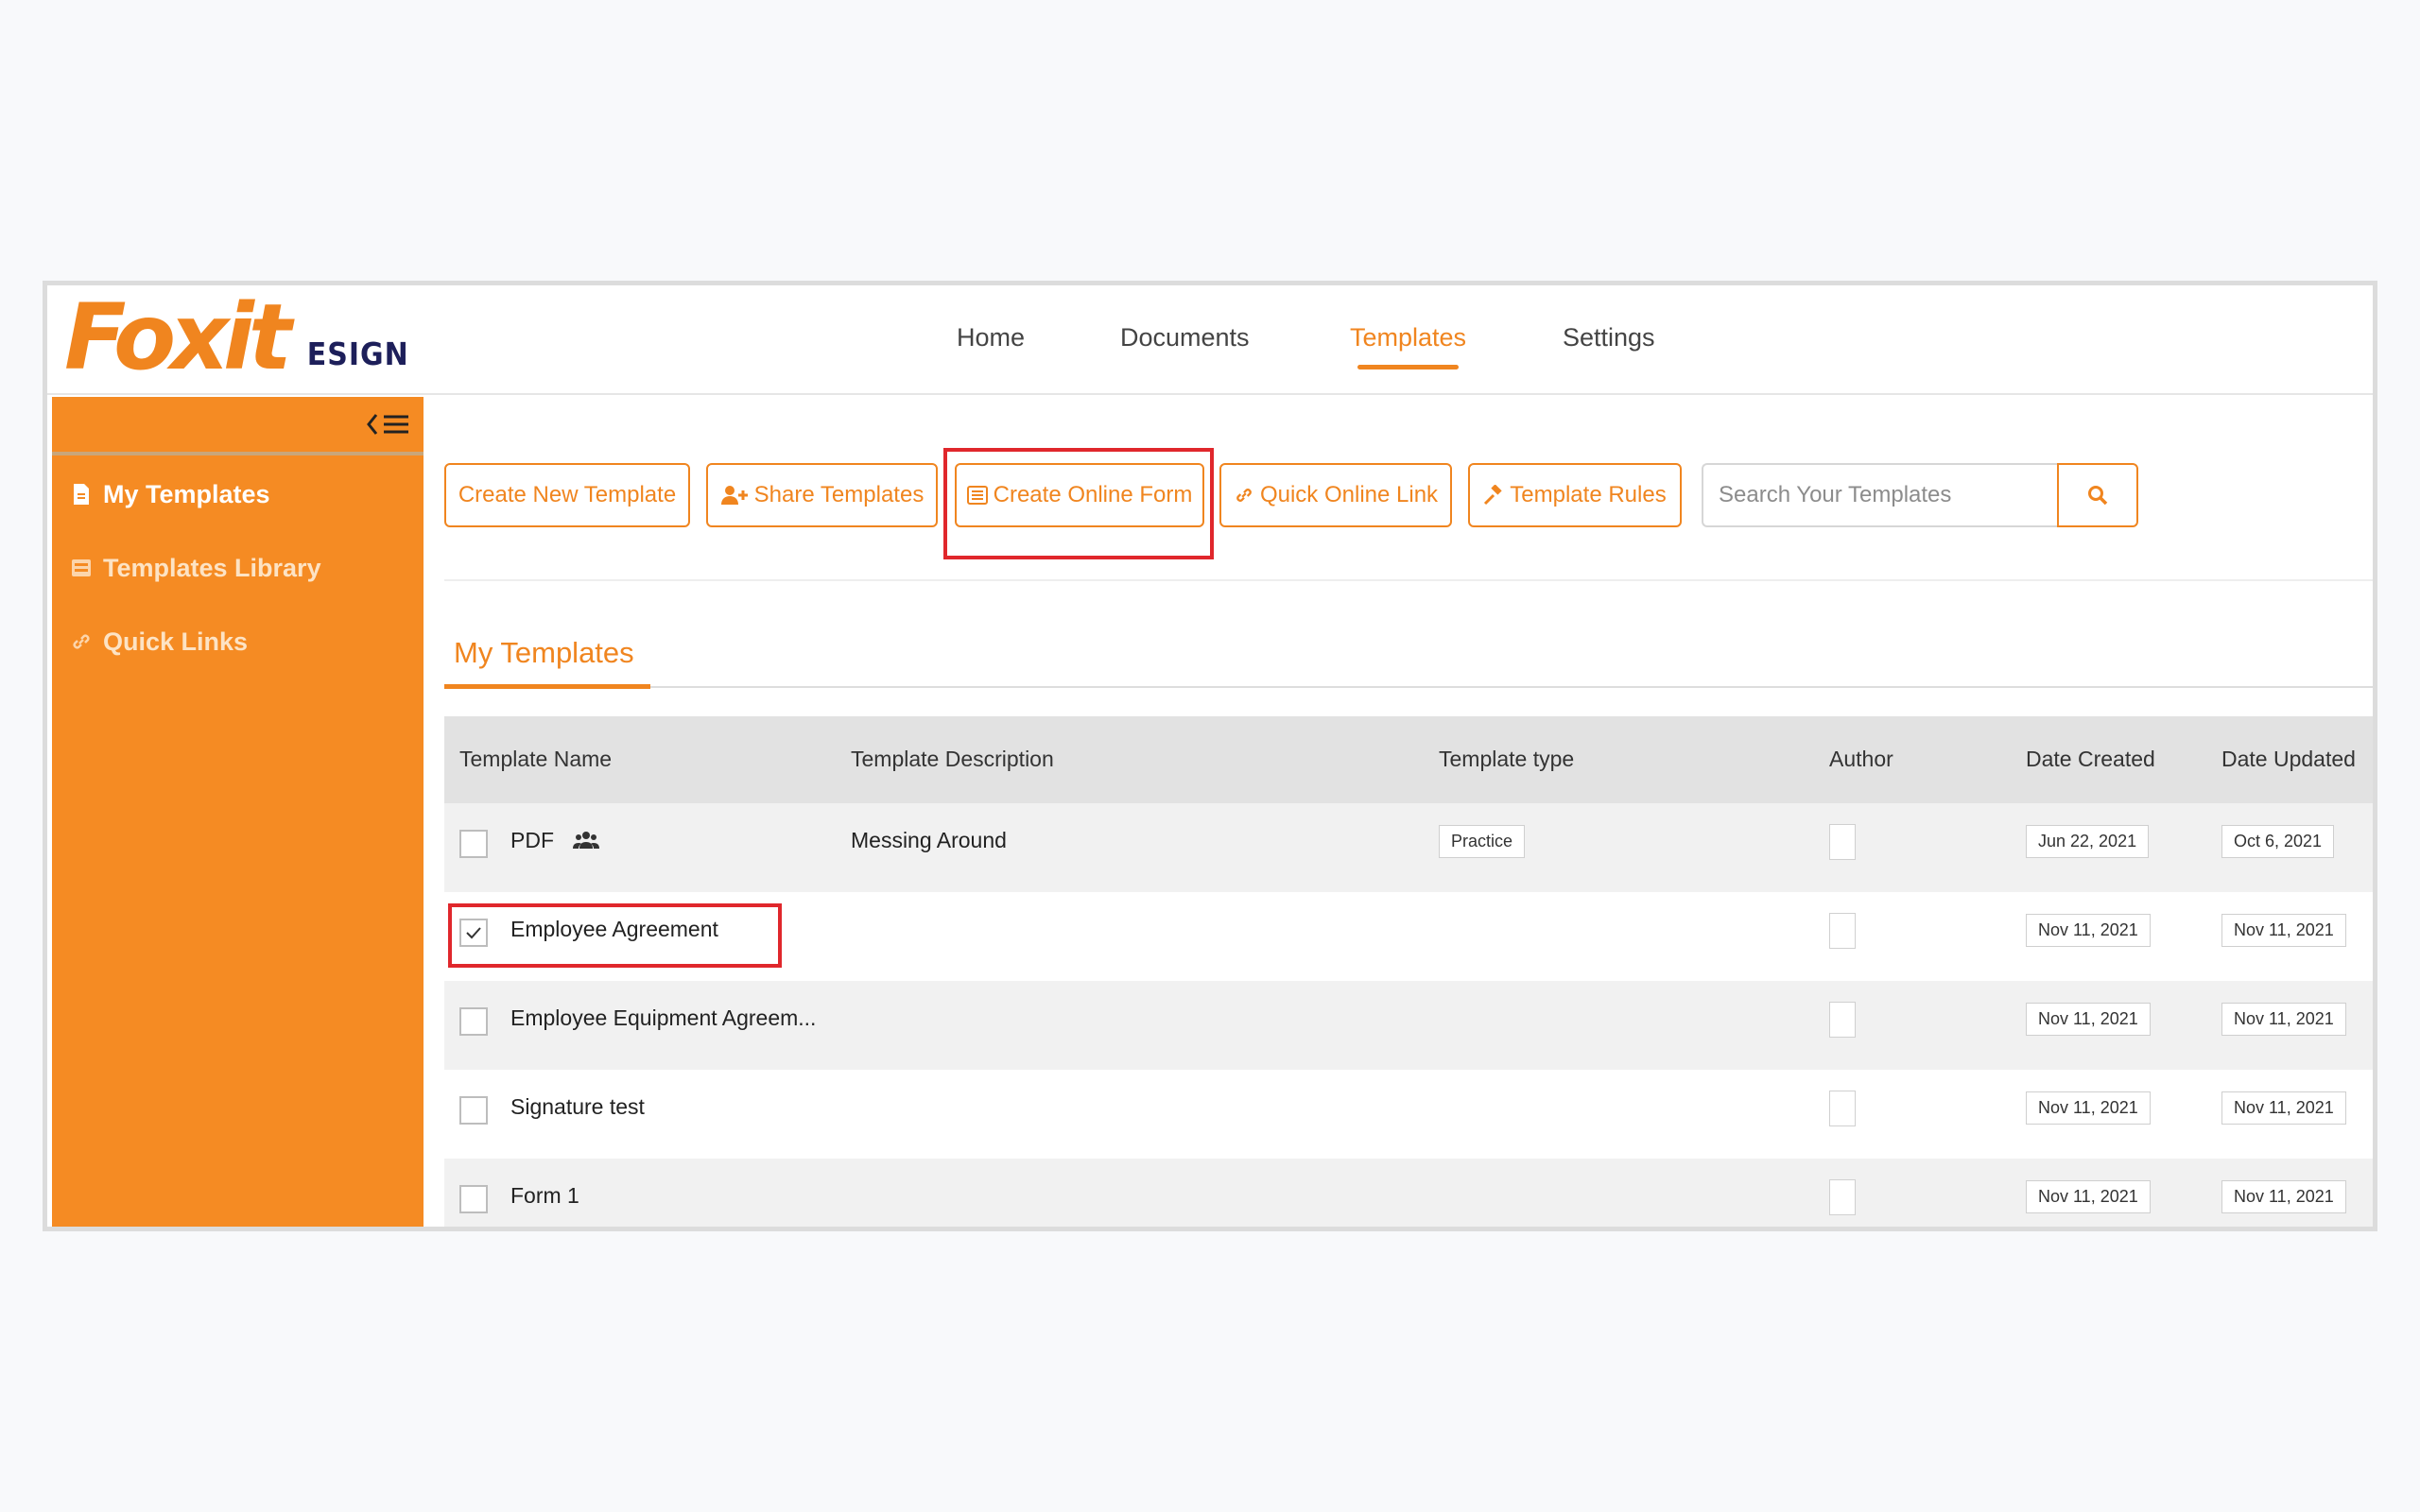  What do you see at coordinates (1482, 841) in the screenshot?
I see `template-type-tag: Practice` at bounding box center [1482, 841].